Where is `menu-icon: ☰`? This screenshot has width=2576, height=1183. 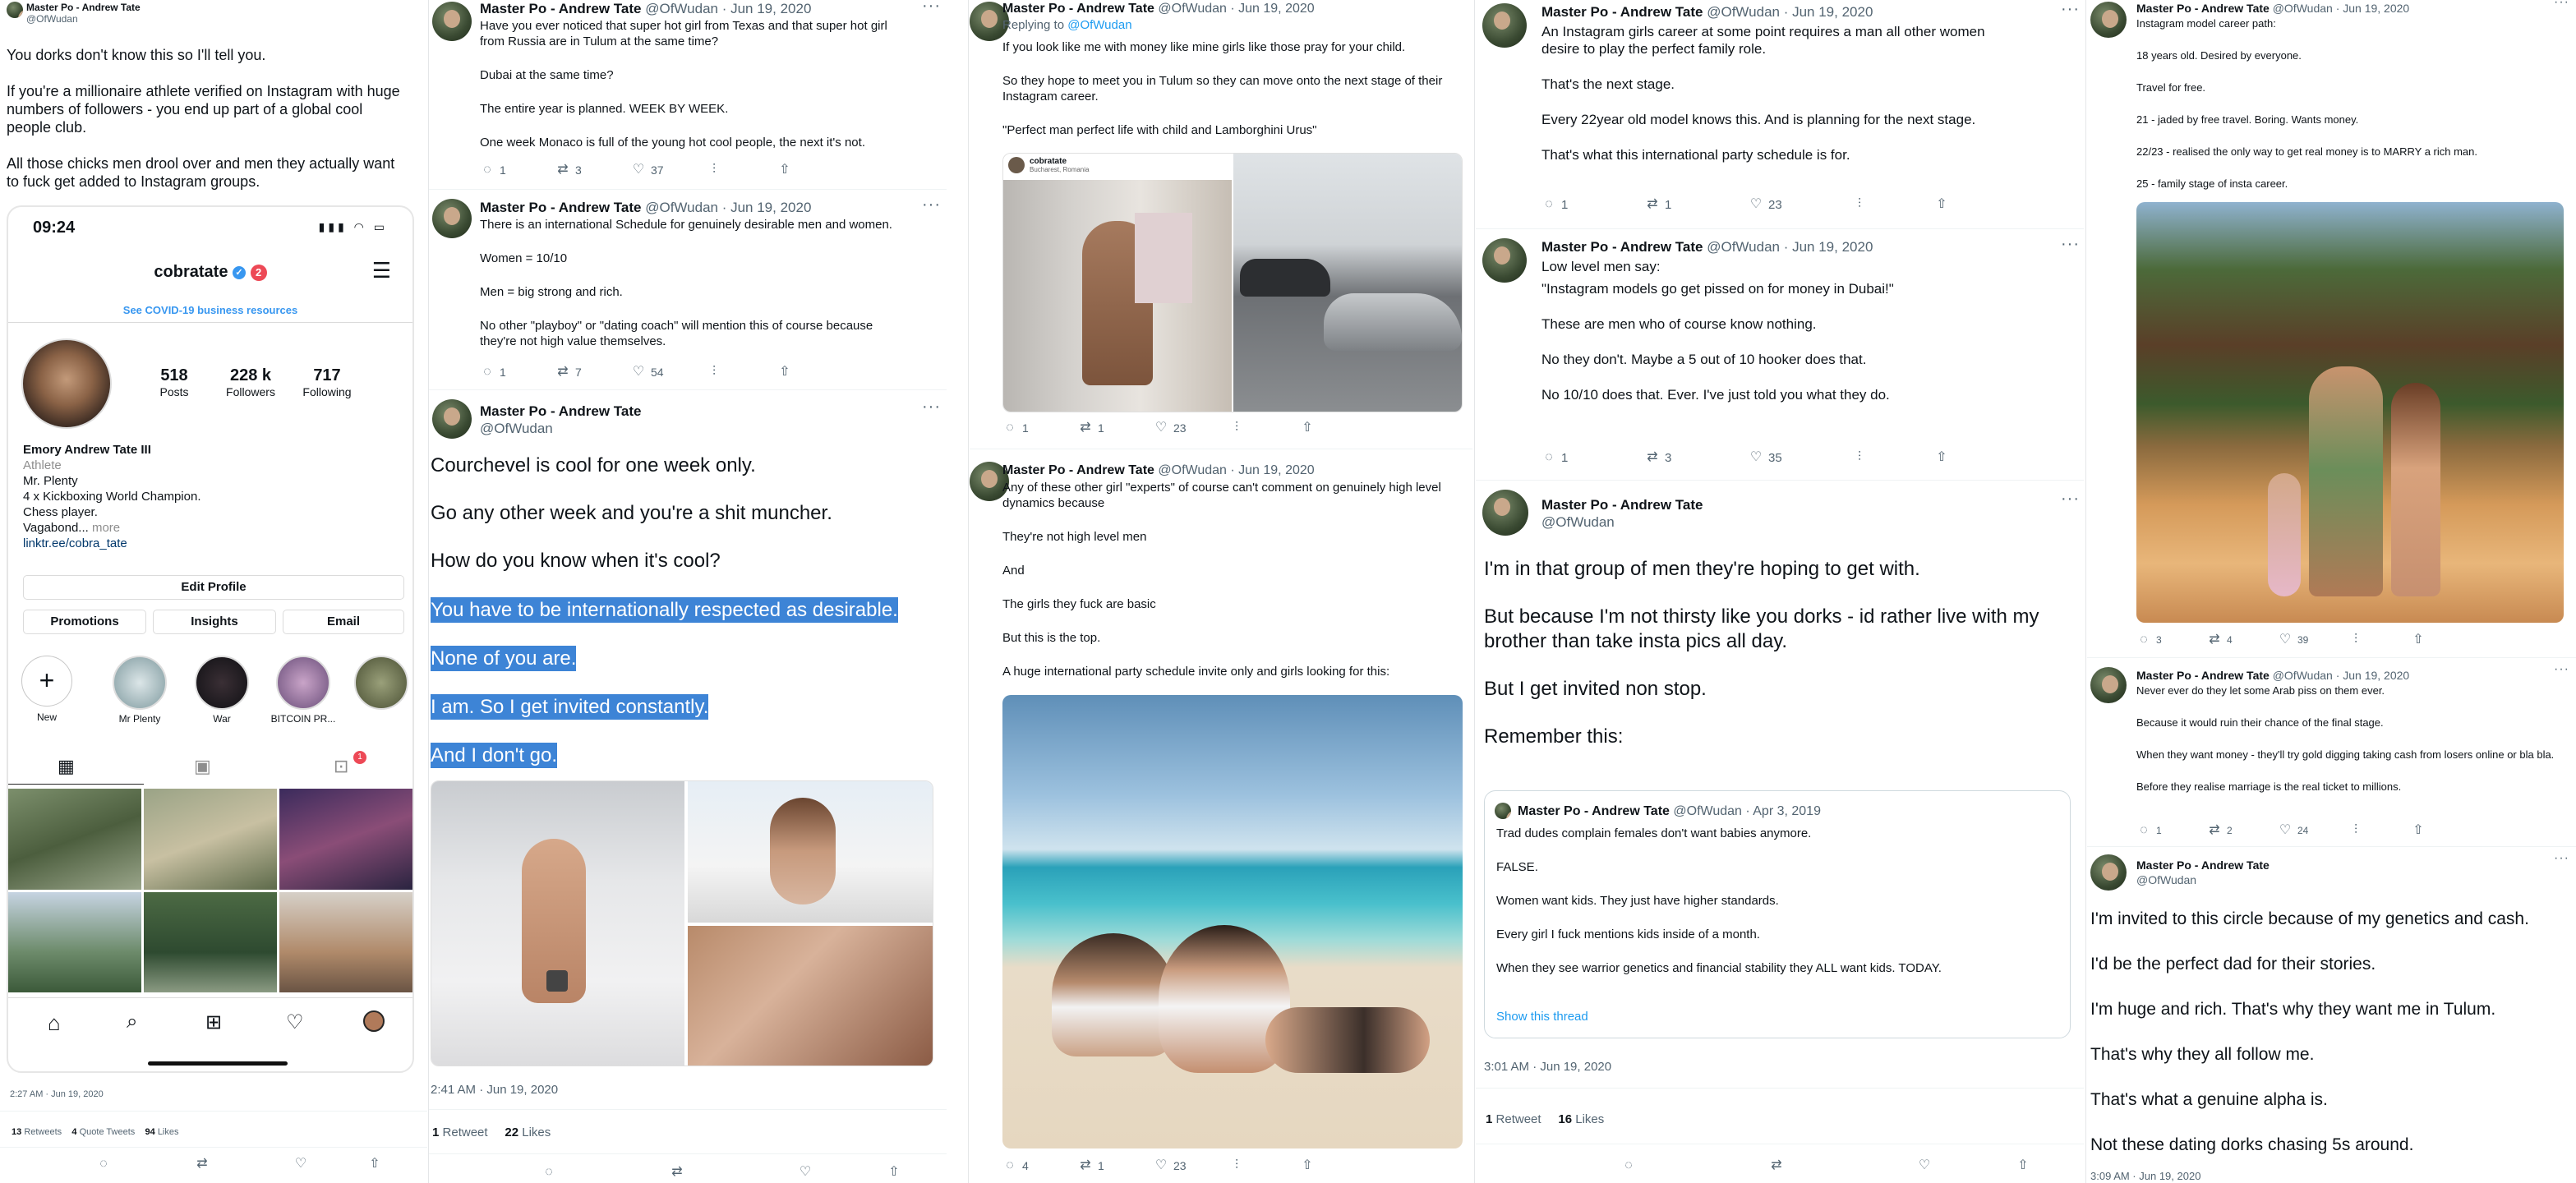
menu-icon: ☰ is located at coordinates (381, 270).